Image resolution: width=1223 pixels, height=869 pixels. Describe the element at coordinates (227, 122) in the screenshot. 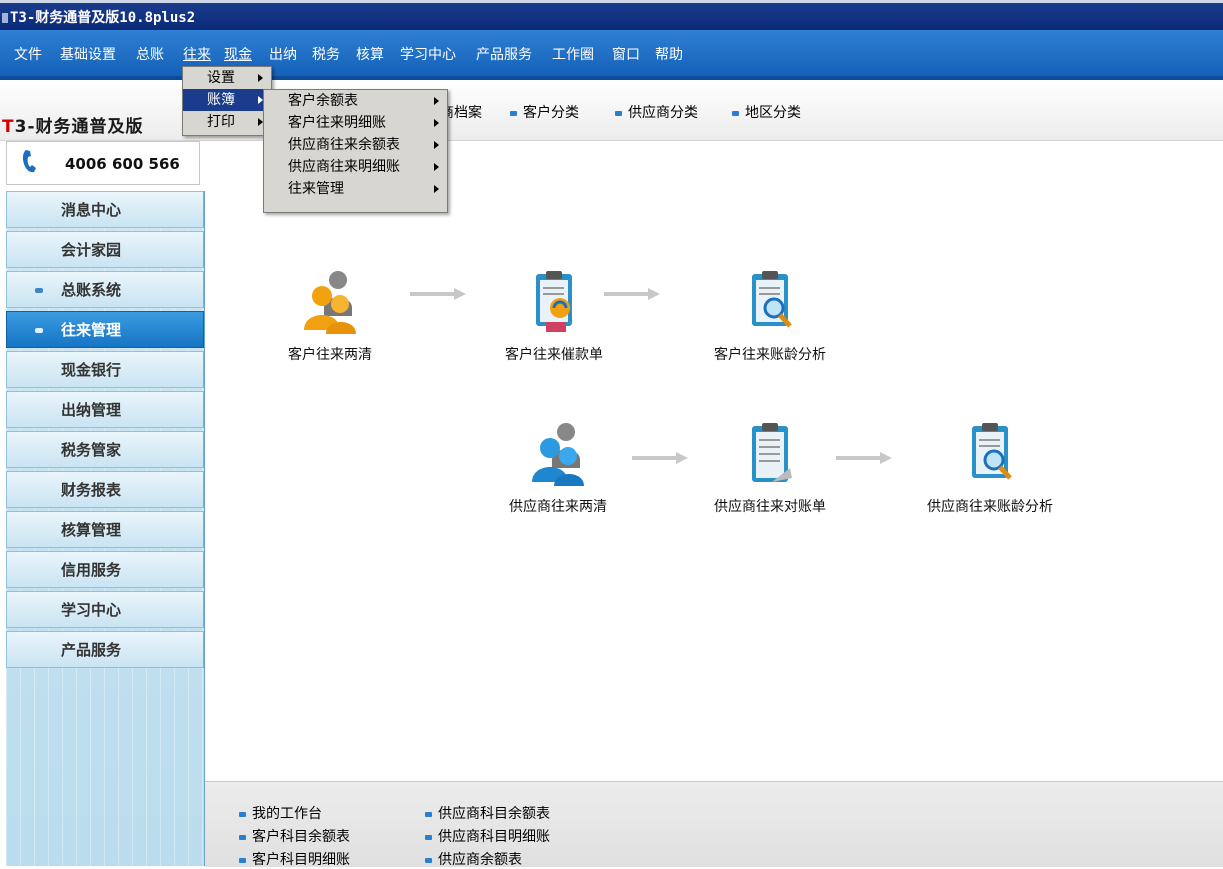

I see `menu-item-print: 打印` at that location.